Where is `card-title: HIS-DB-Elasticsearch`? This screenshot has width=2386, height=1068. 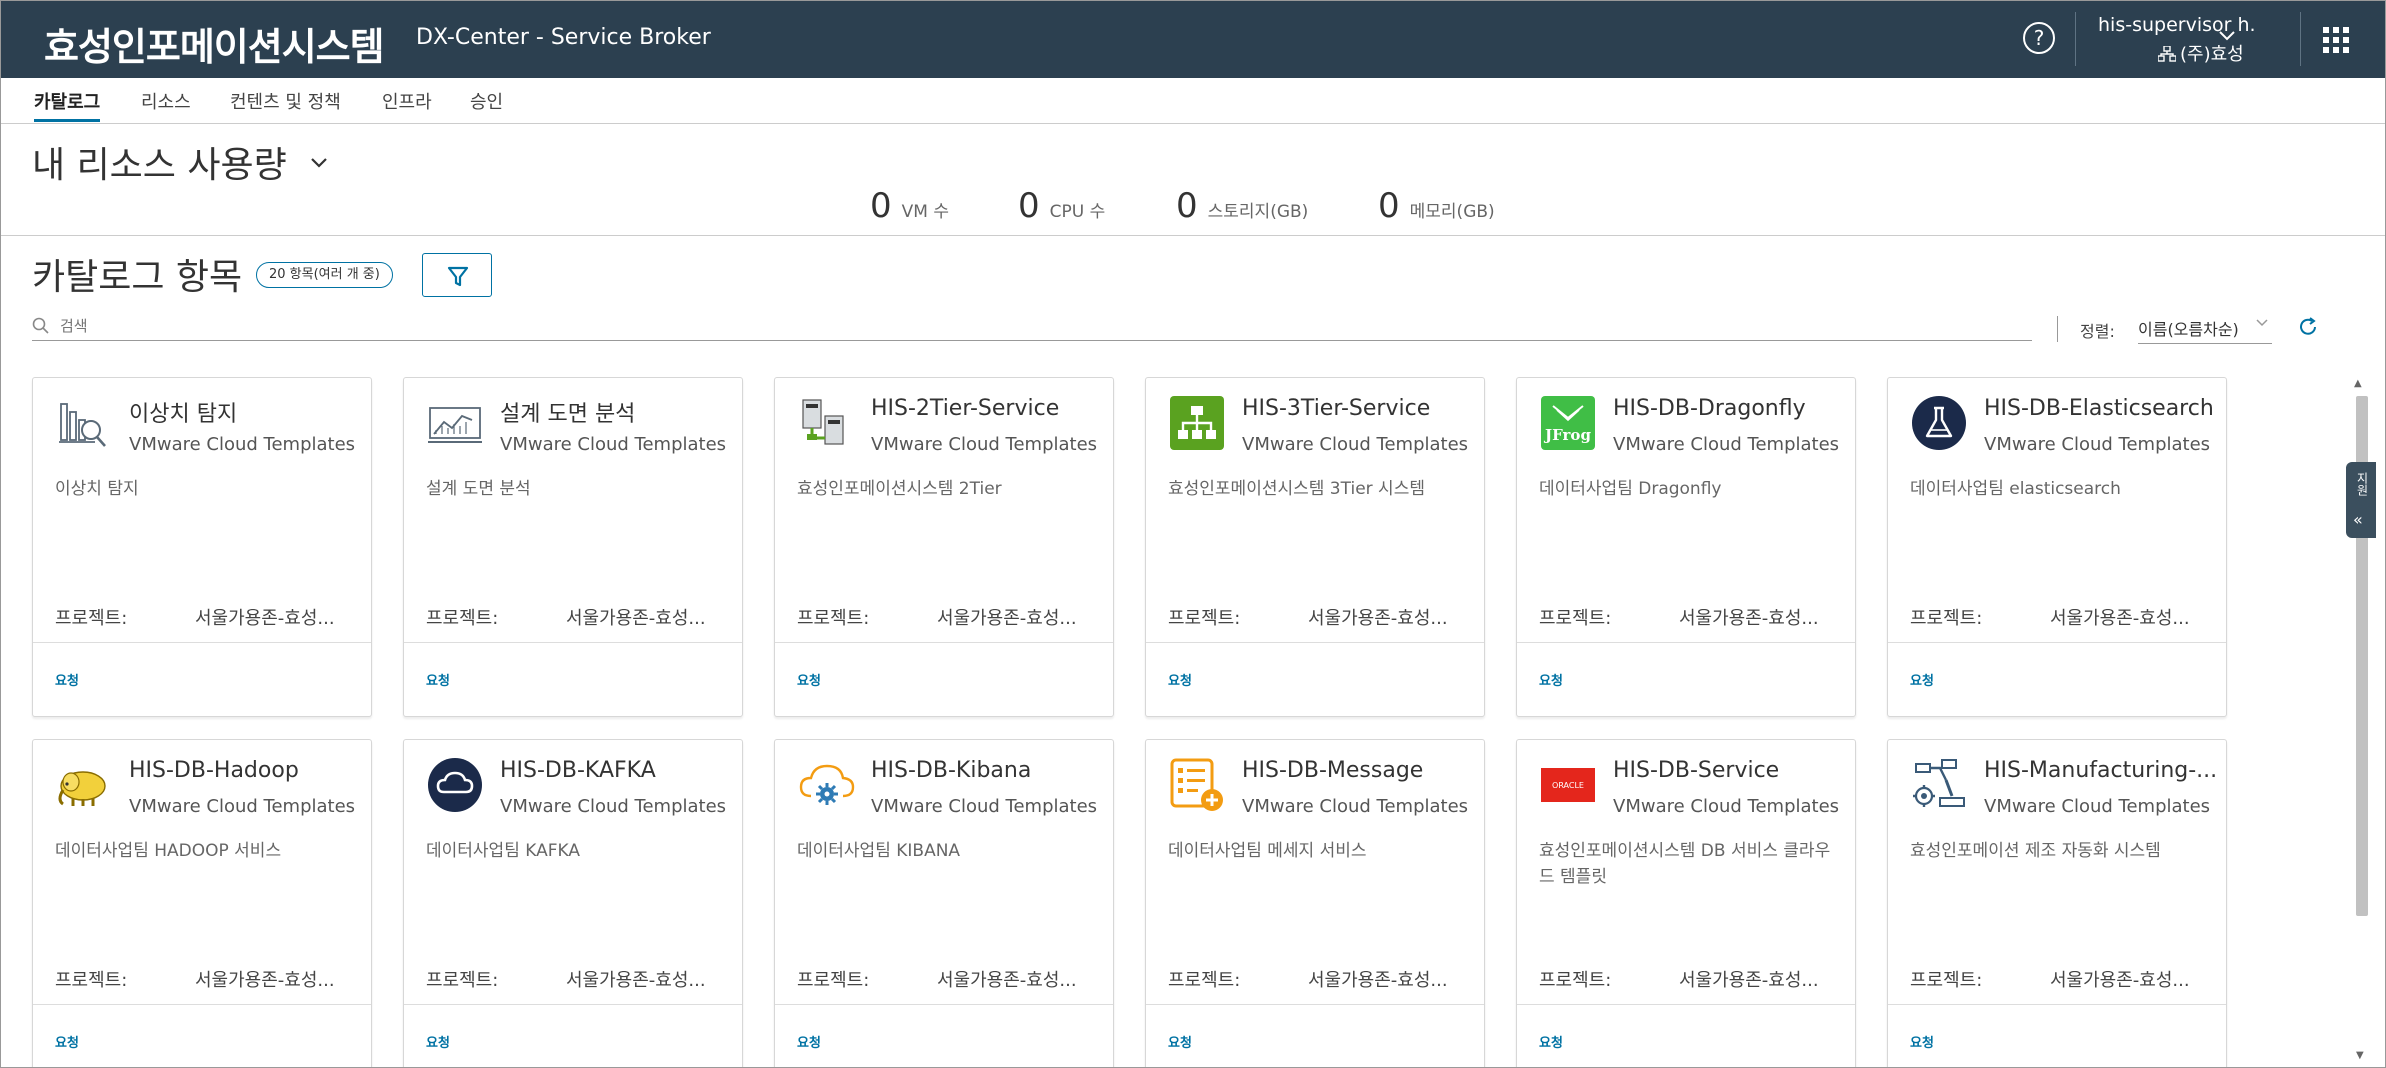 card-title: HIS-DB-Elasticsearch is located at coordinates (2102, 408).